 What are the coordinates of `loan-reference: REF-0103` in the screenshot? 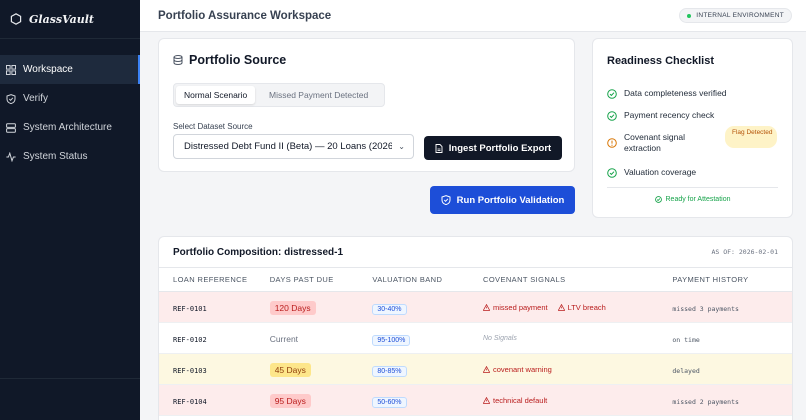 It's located at (190, 371).